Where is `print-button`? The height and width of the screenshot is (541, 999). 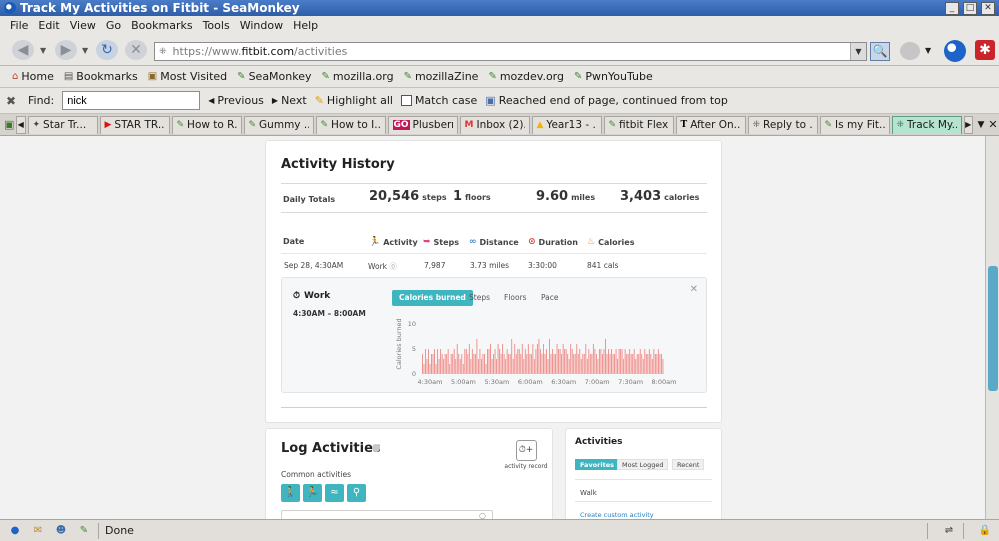
print-button is located at coordinates (910, 51).